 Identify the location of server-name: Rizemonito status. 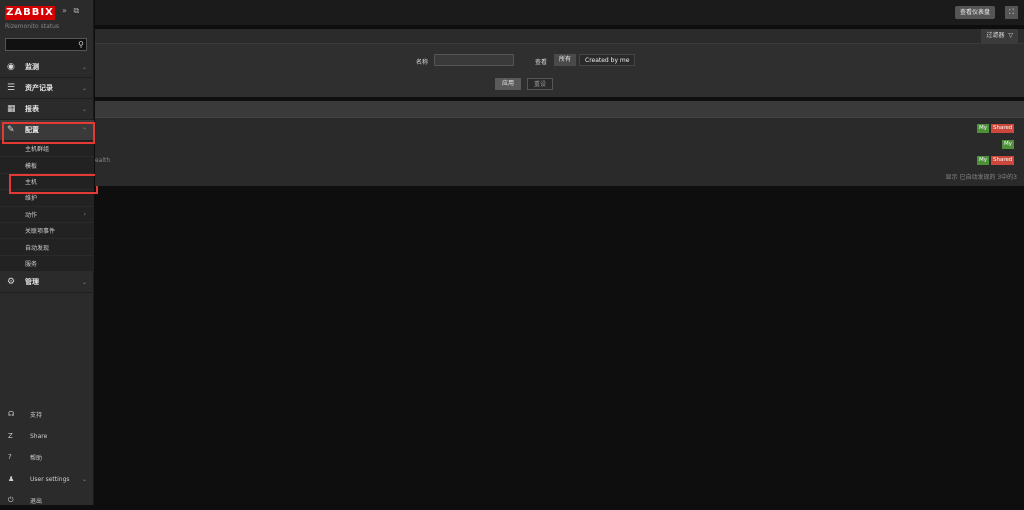
(32, 26).